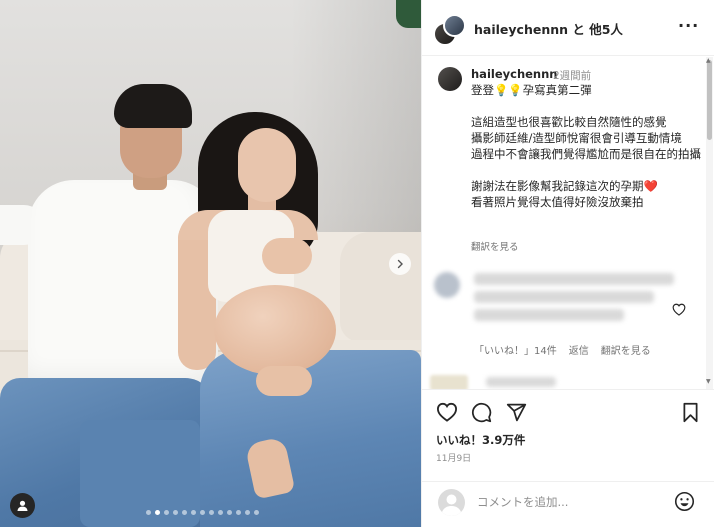  I want to click on carousel-dots, so click(202, 512).